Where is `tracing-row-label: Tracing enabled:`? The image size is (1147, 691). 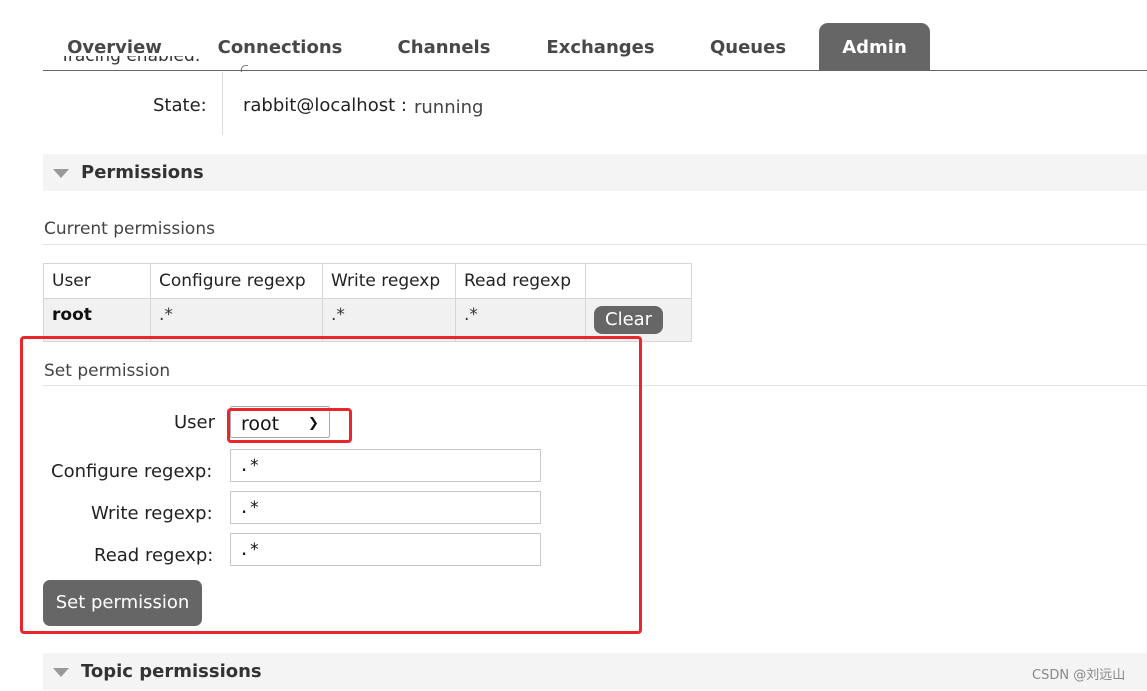 tracing-row-label: Tracing enabled: is located at coordinates (130, 61).